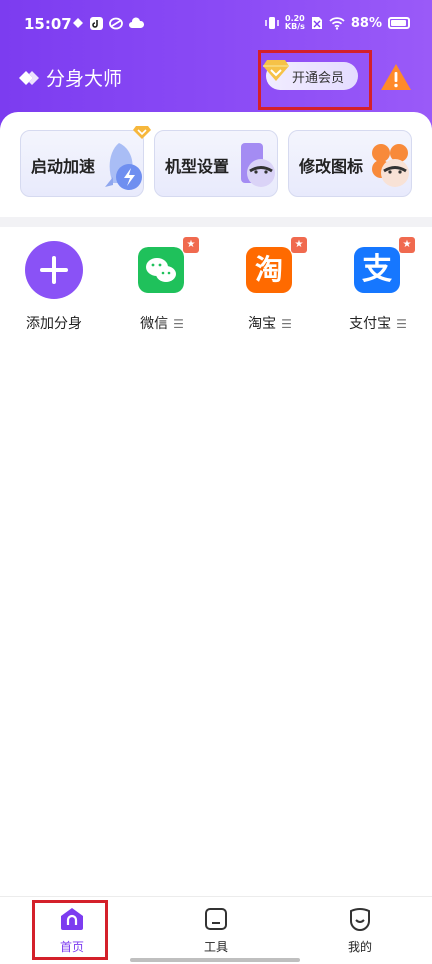  What do you see at coordinates (359, 947) in the screenshot?
I see `nav-profile-label: 我的` at bounding box center [359, 947].